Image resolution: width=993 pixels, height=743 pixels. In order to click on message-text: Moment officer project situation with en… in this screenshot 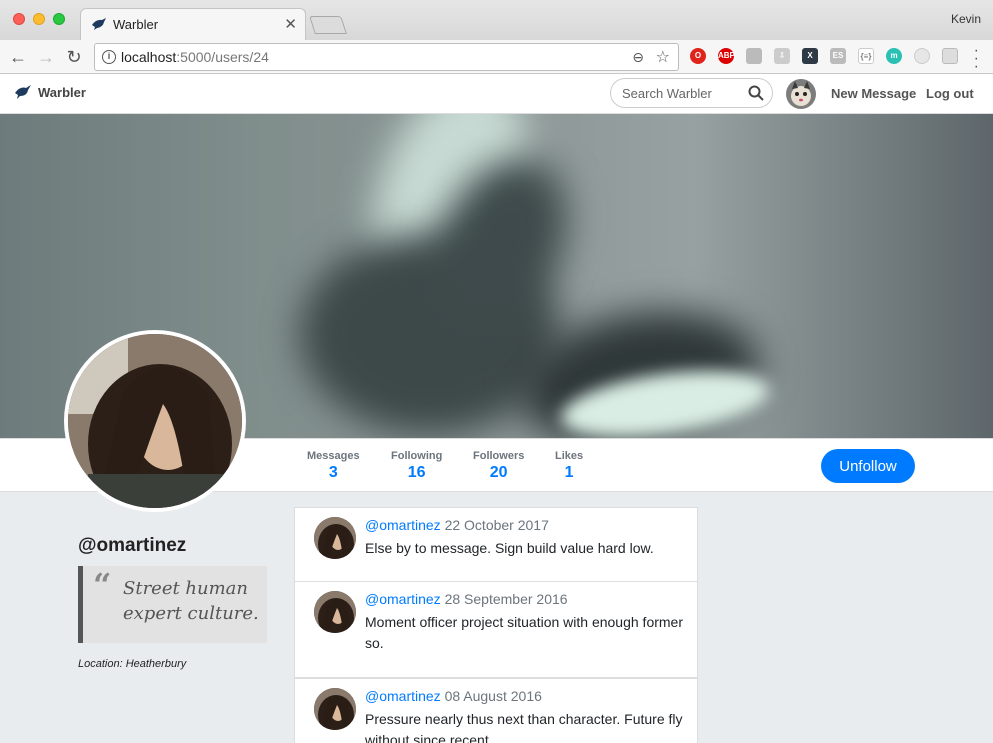, I will do `click(524, 632)`.